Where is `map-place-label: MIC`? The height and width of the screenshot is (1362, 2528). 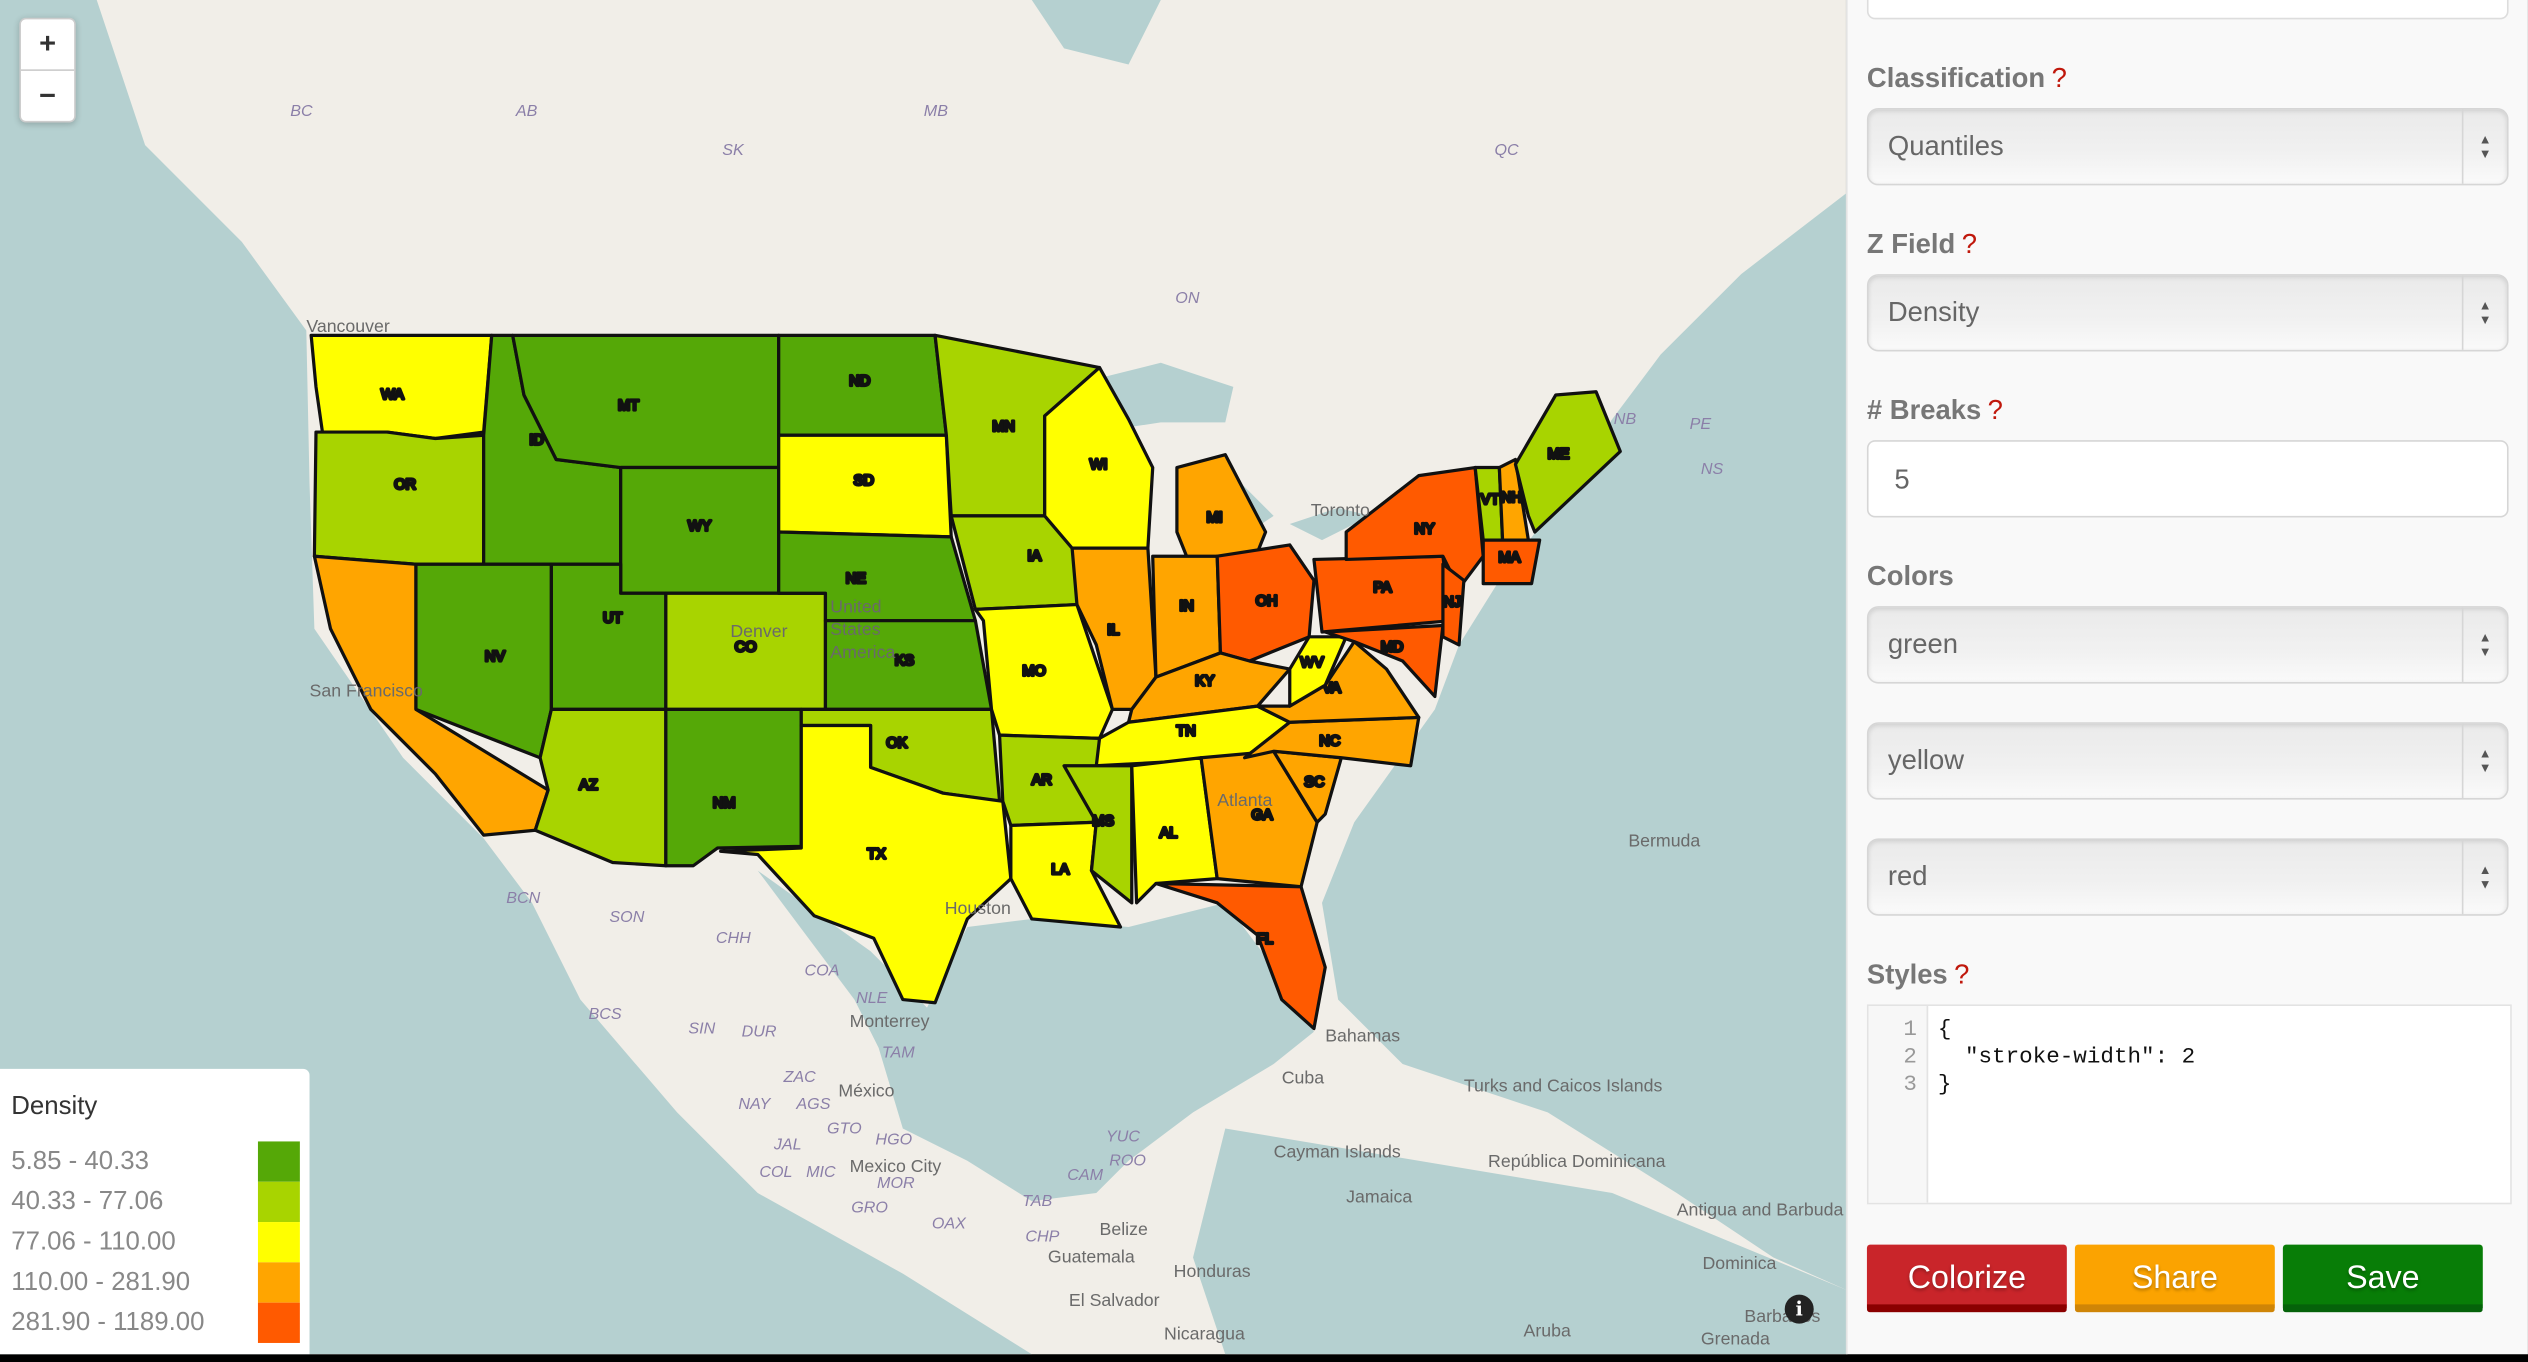
map-place-label: MIC is located at coordinates (821, 1173).